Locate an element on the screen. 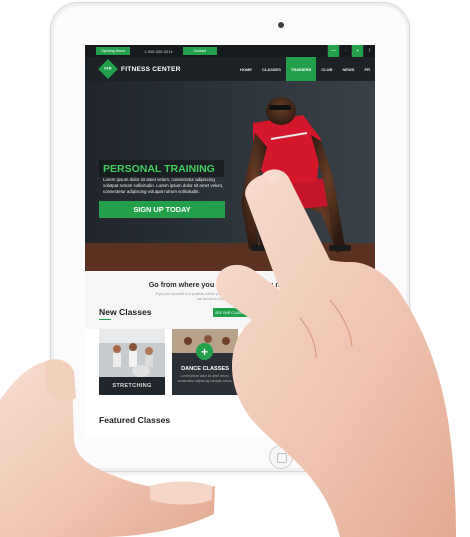  class-card-3-caption is located at coordinates (278, 386).